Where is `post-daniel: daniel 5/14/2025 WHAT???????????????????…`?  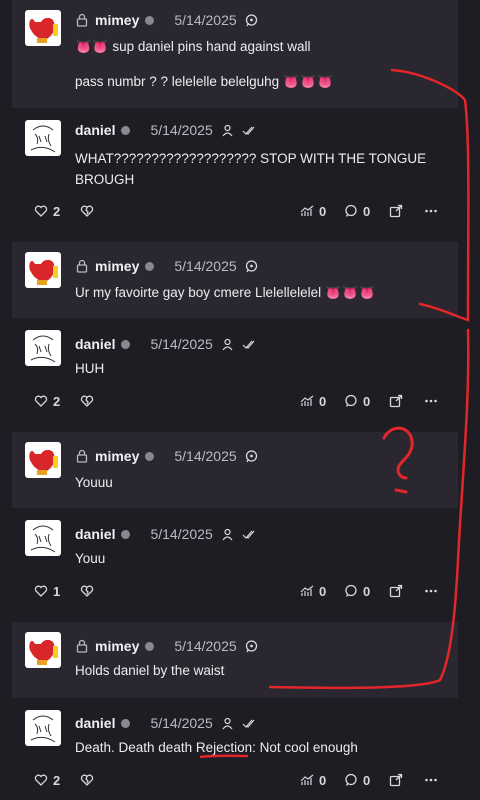 post-daniel: daniel 5/14/2025 WHAT???????????????????… is located at coordinates (235, 171).